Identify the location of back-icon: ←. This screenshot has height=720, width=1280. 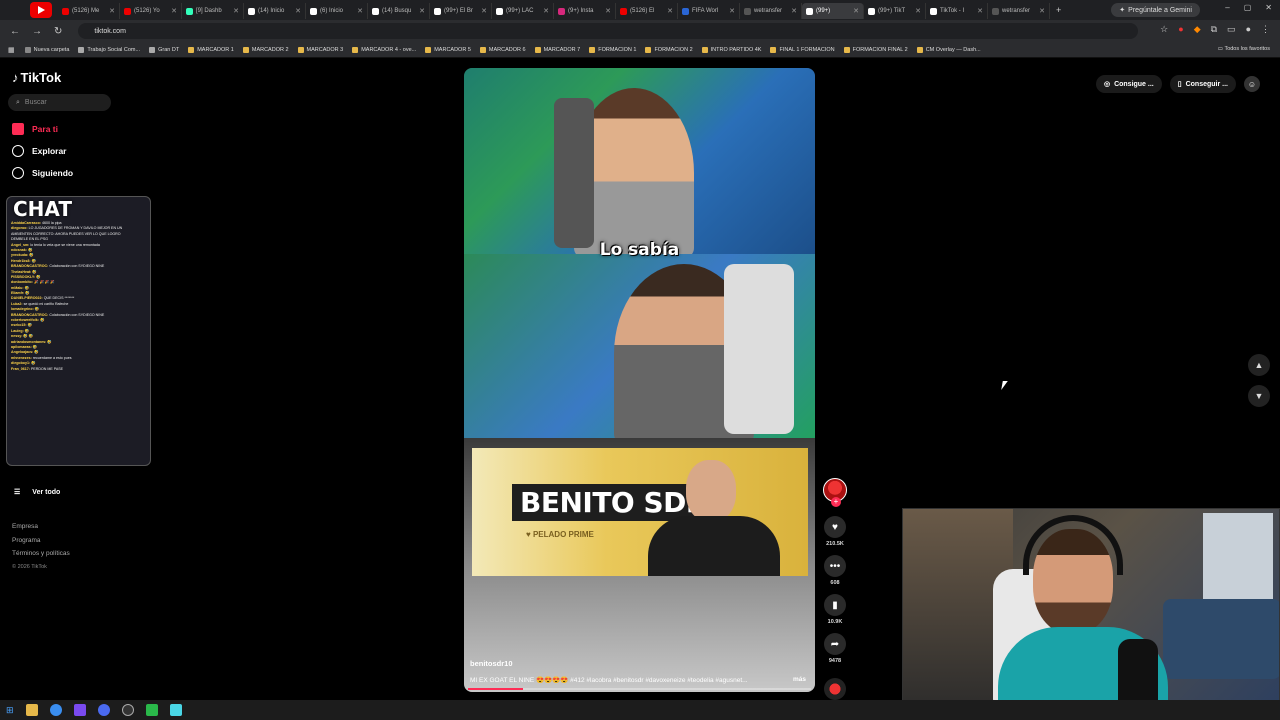
(15, 31).